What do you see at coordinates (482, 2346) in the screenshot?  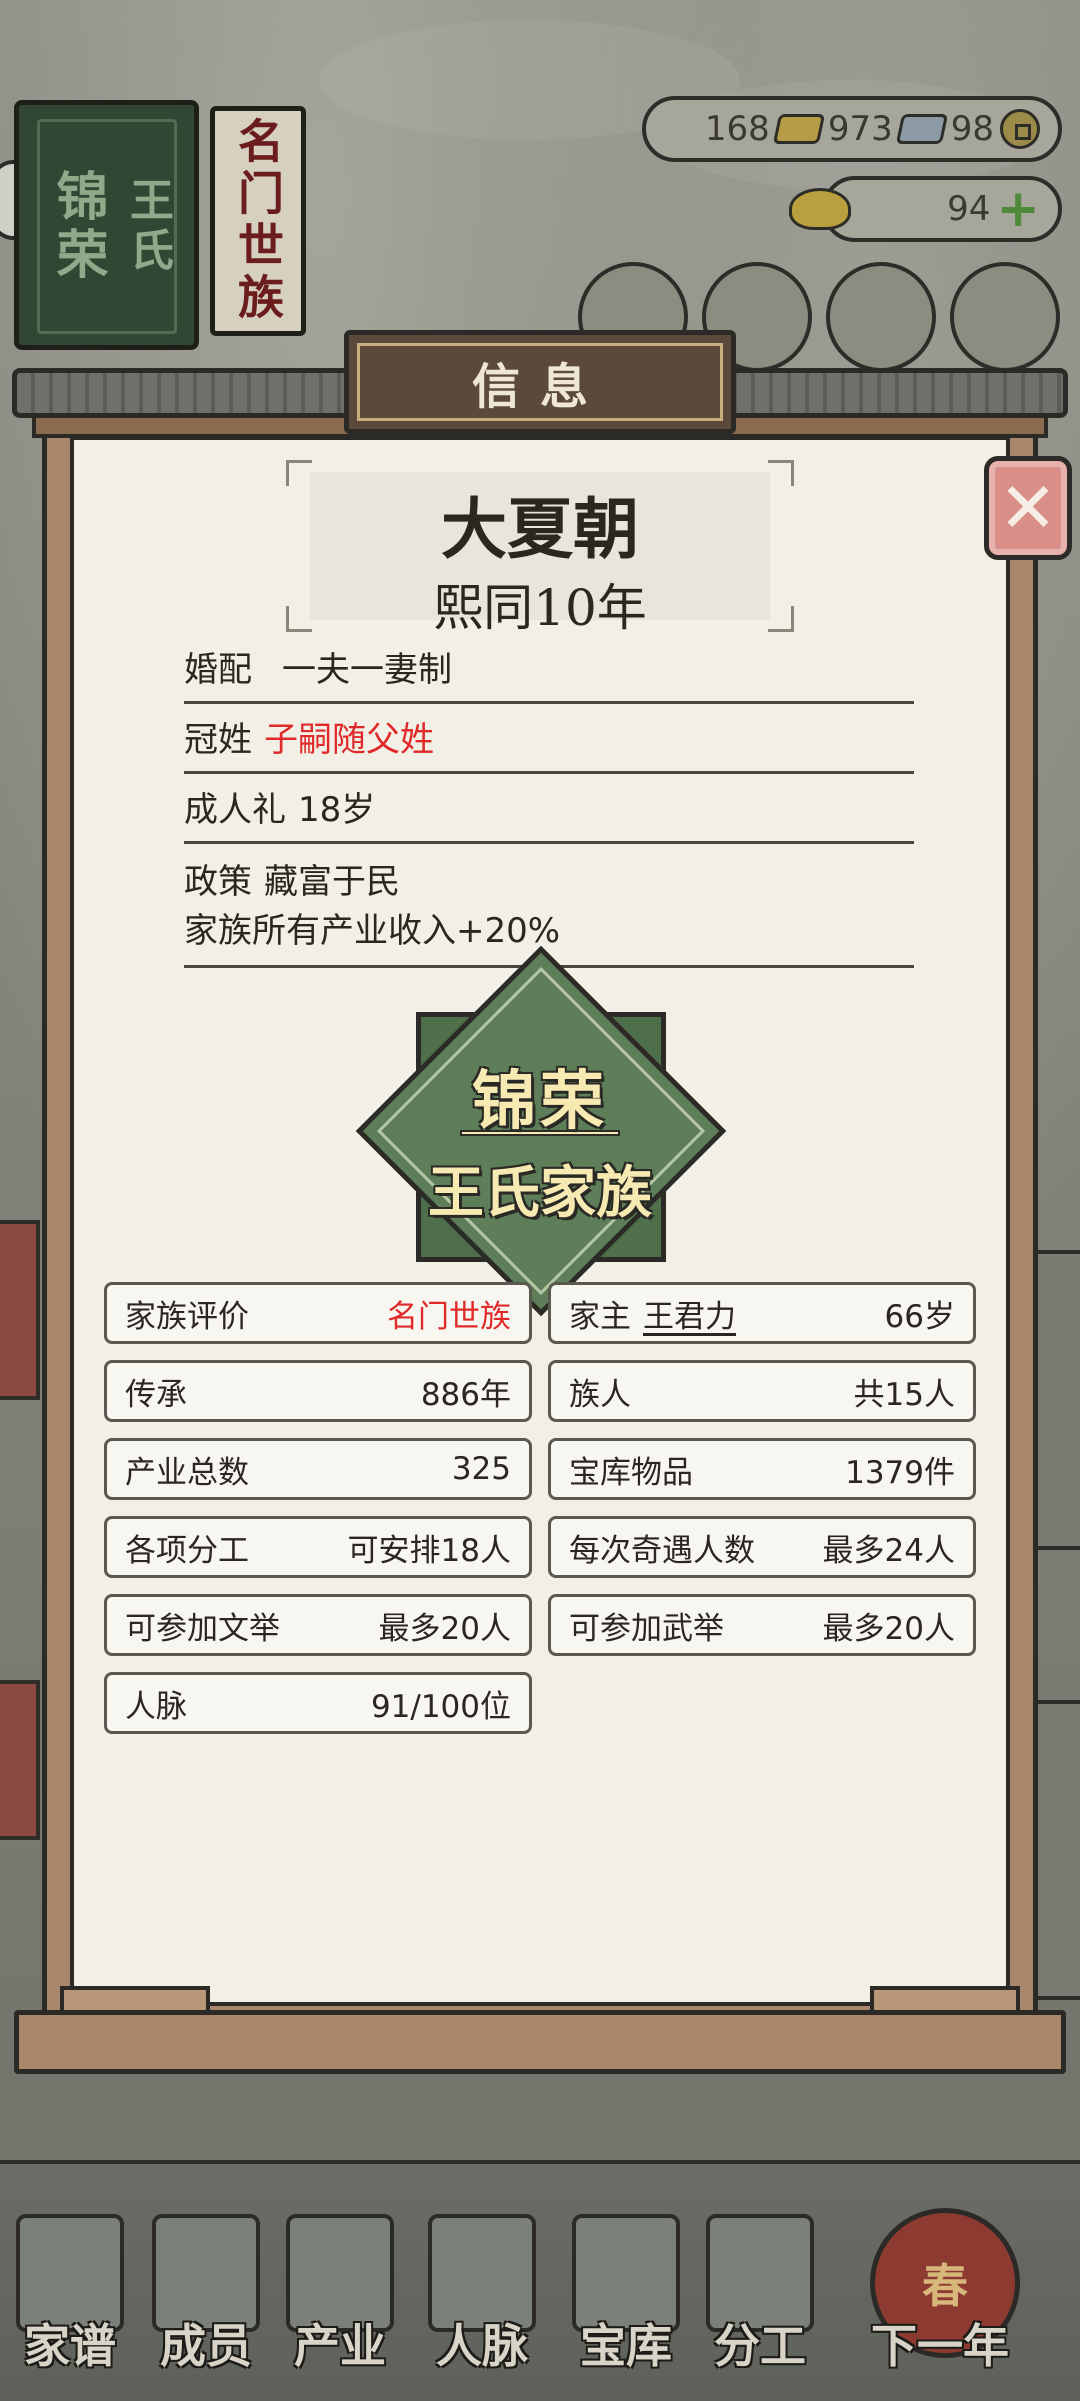 I see `nav-label: 人脉` at bounding box center [482, 2346].